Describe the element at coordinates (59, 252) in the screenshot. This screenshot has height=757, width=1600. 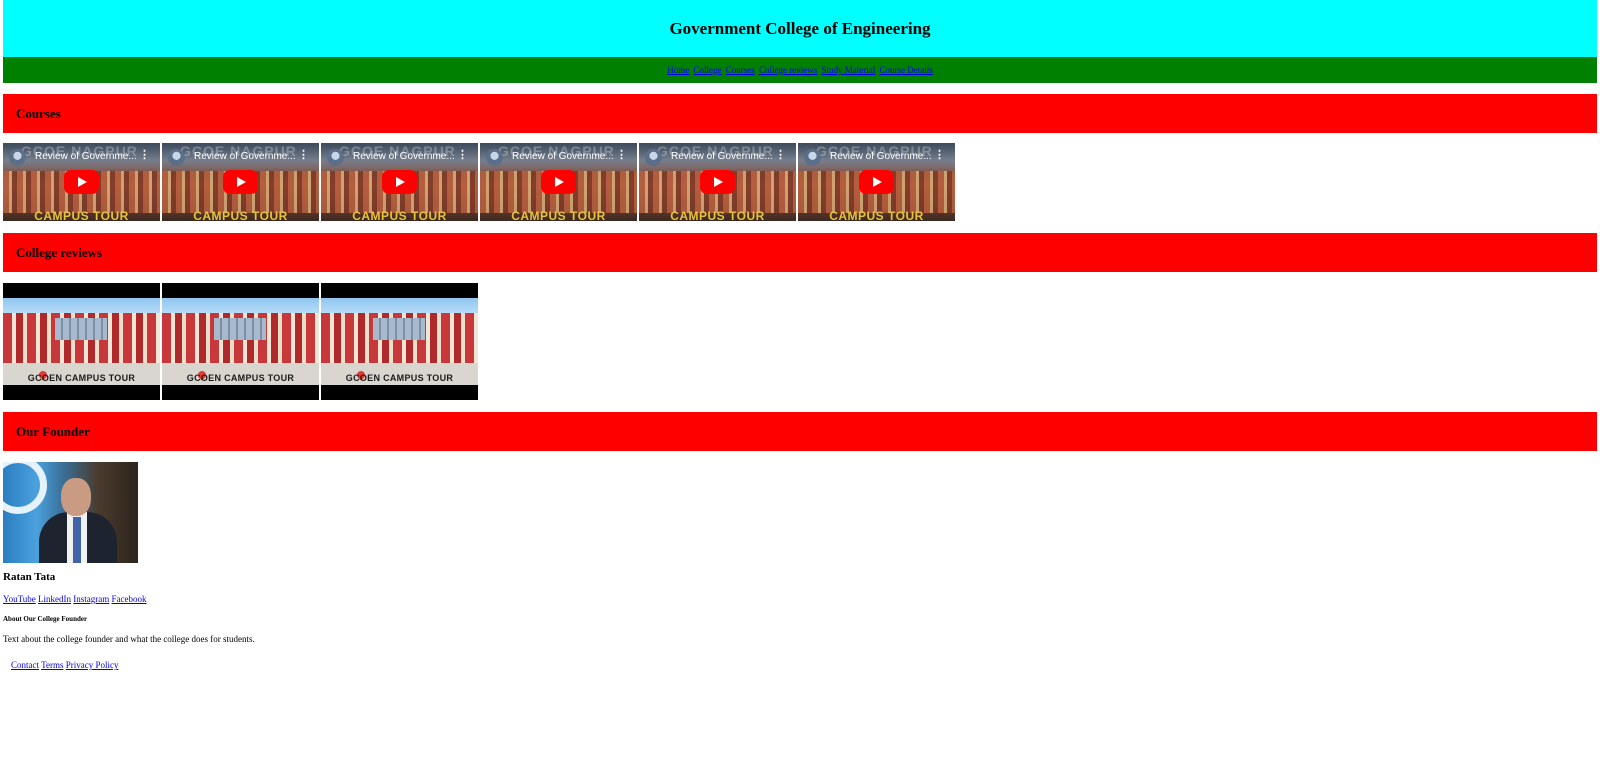
I see `reviews-heading: College reviews` at that location.